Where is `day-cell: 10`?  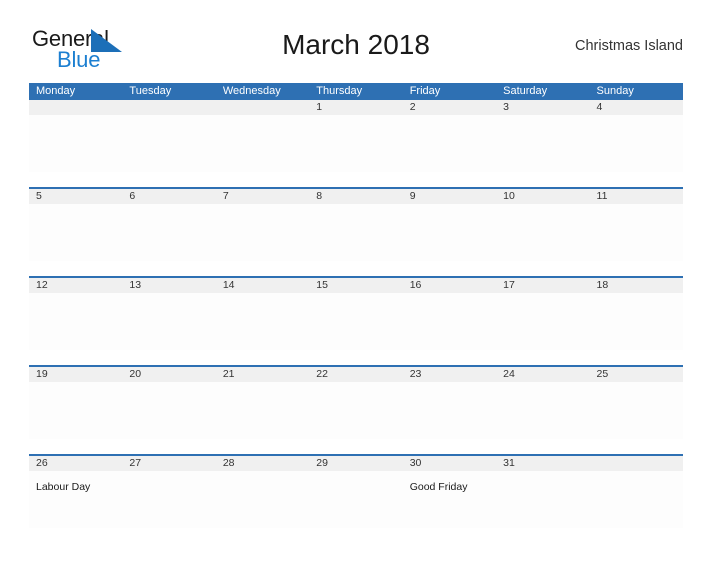
day-cell: 10 is located at coordinates (542, 196).